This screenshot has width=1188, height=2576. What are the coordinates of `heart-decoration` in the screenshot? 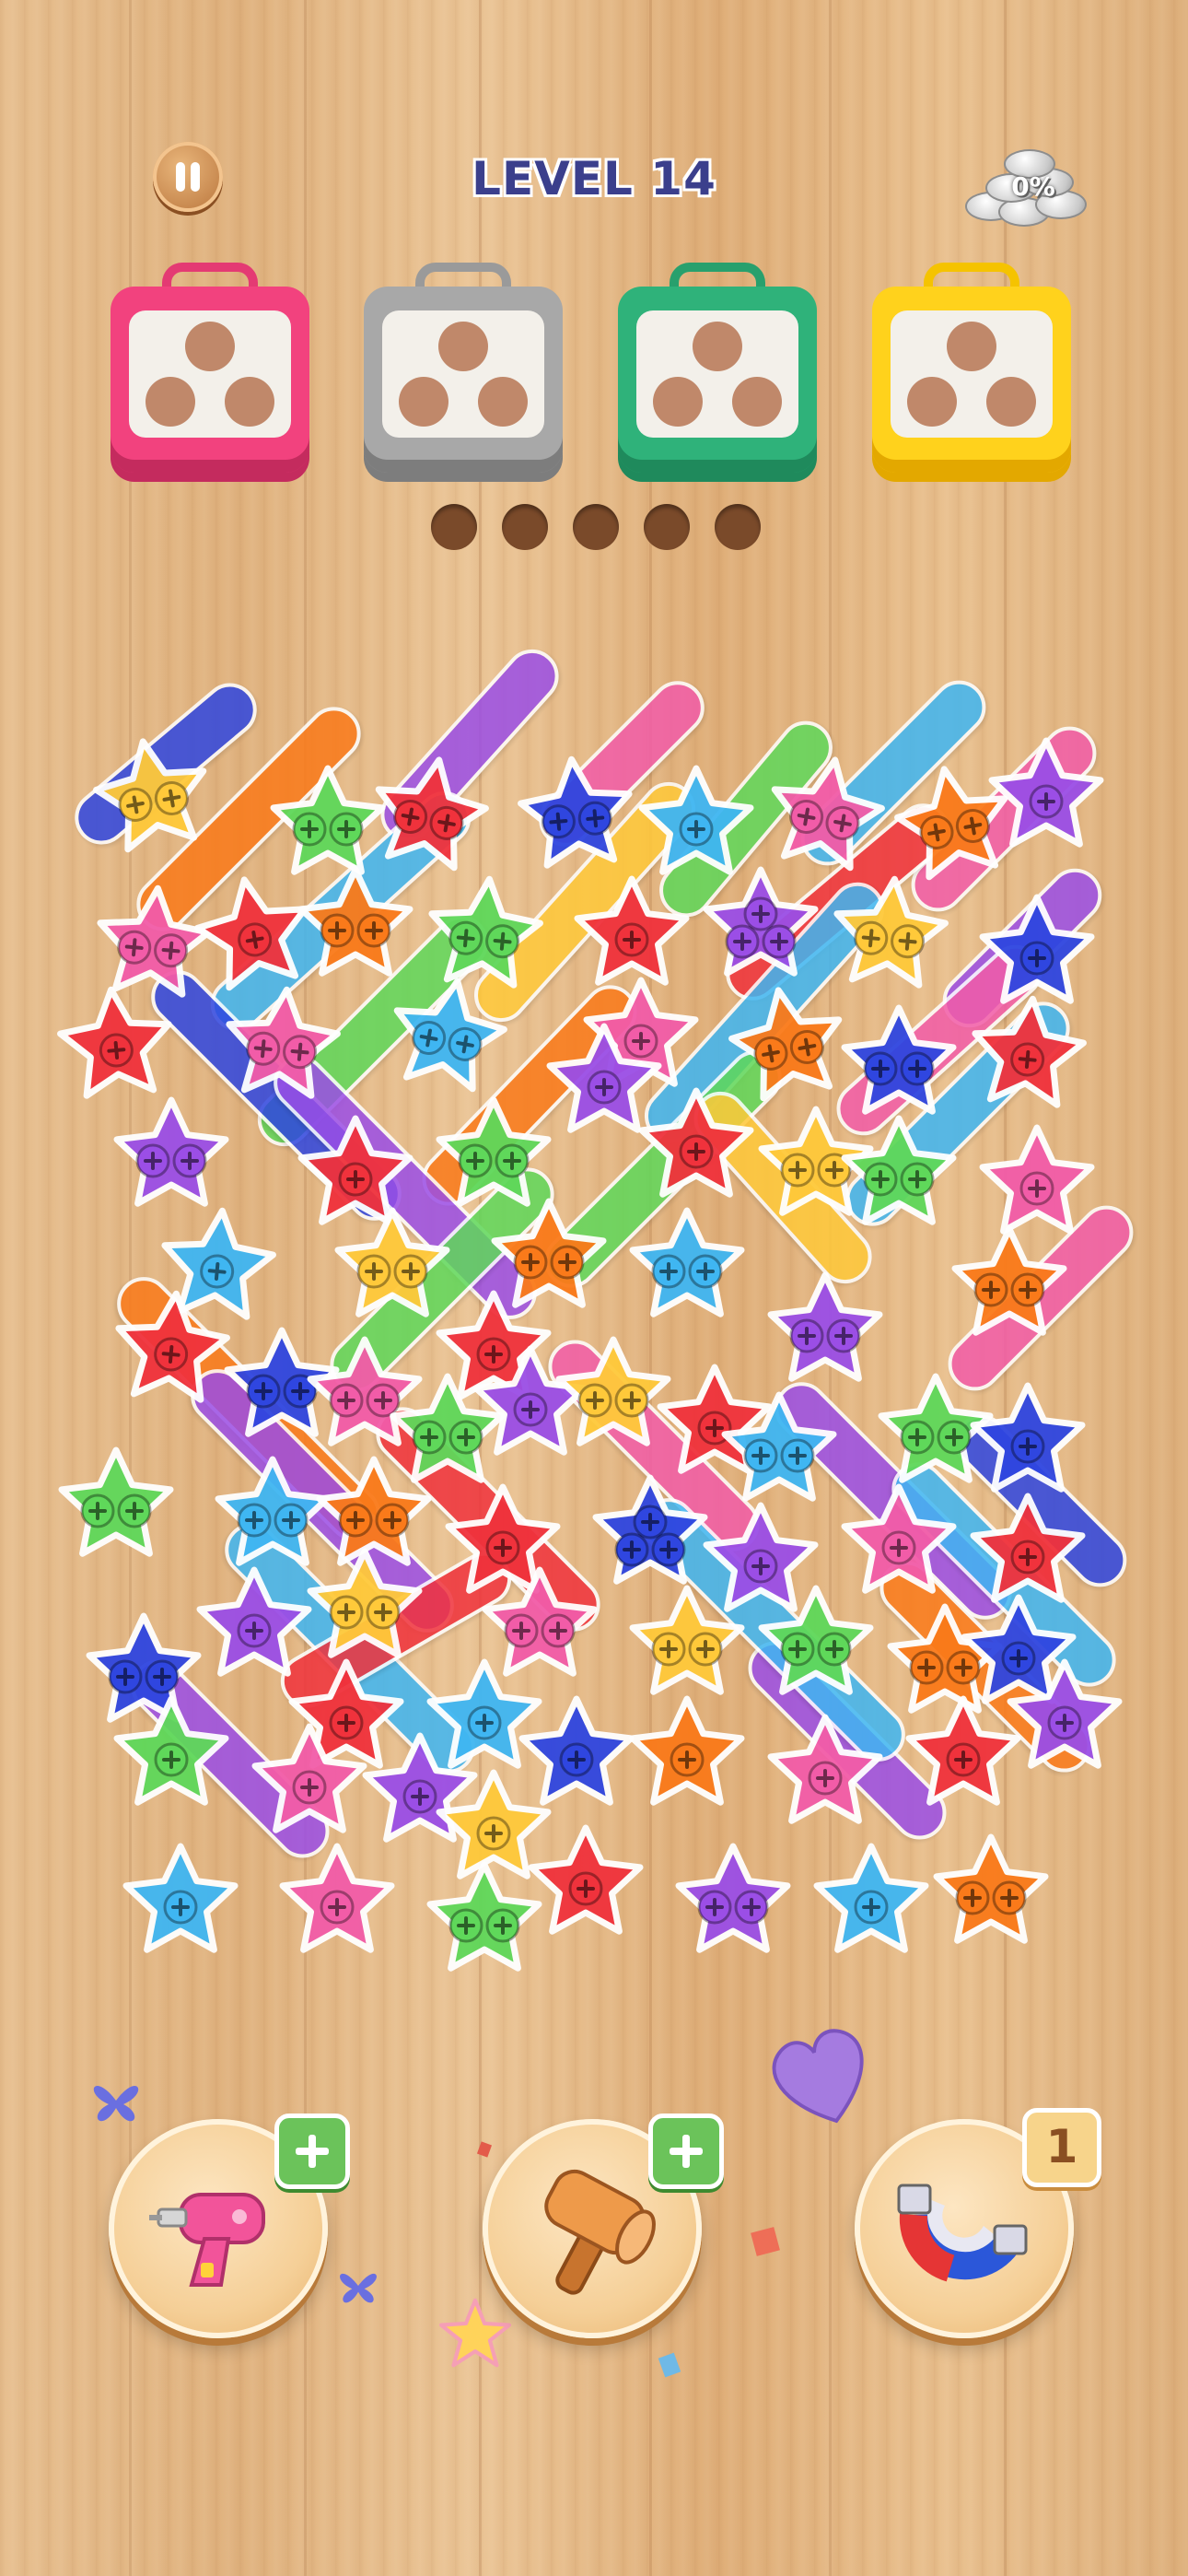 It's located at (818, 2076).